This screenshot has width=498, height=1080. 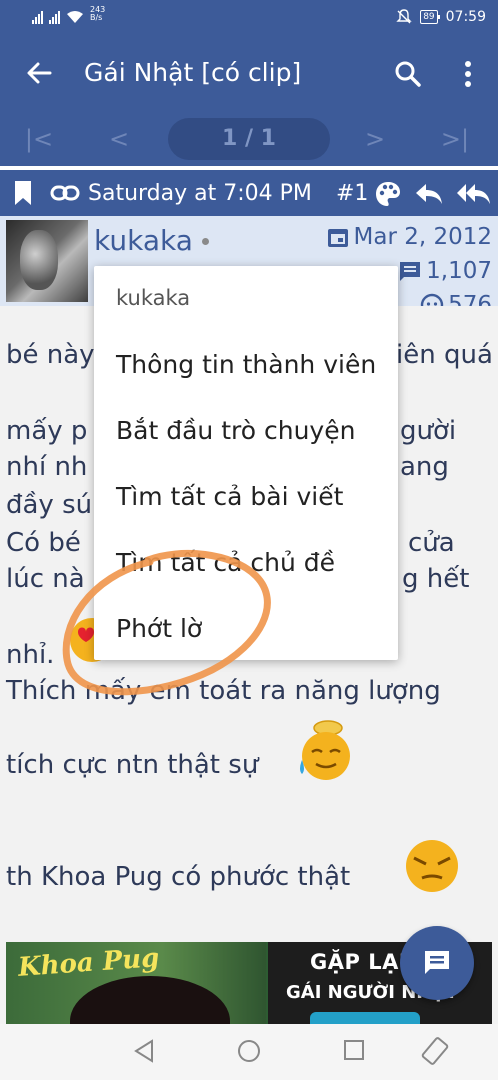 I want to click on menu-item-find-posts: Tìm tất cả bài viết, so click(x=246, y=497).